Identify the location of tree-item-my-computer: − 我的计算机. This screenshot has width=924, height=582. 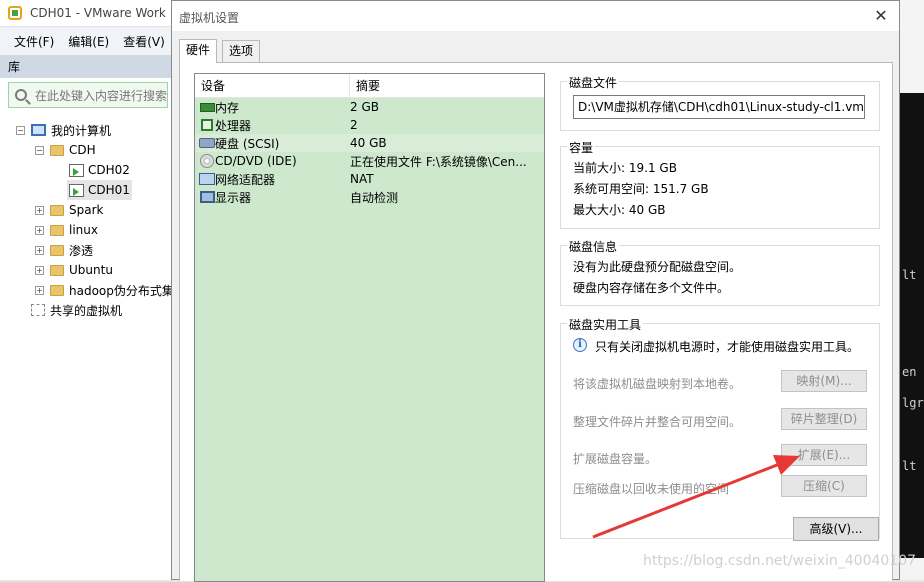
(63, 130).